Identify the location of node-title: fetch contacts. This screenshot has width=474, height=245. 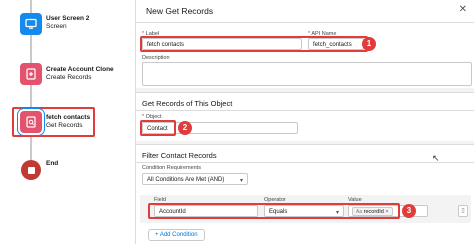
(68, 117).